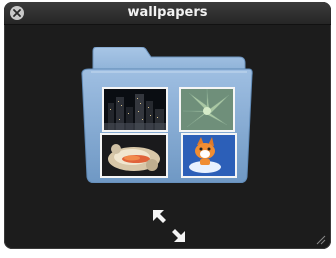  I want to click on resize-grip-icon, so click(320, 239).